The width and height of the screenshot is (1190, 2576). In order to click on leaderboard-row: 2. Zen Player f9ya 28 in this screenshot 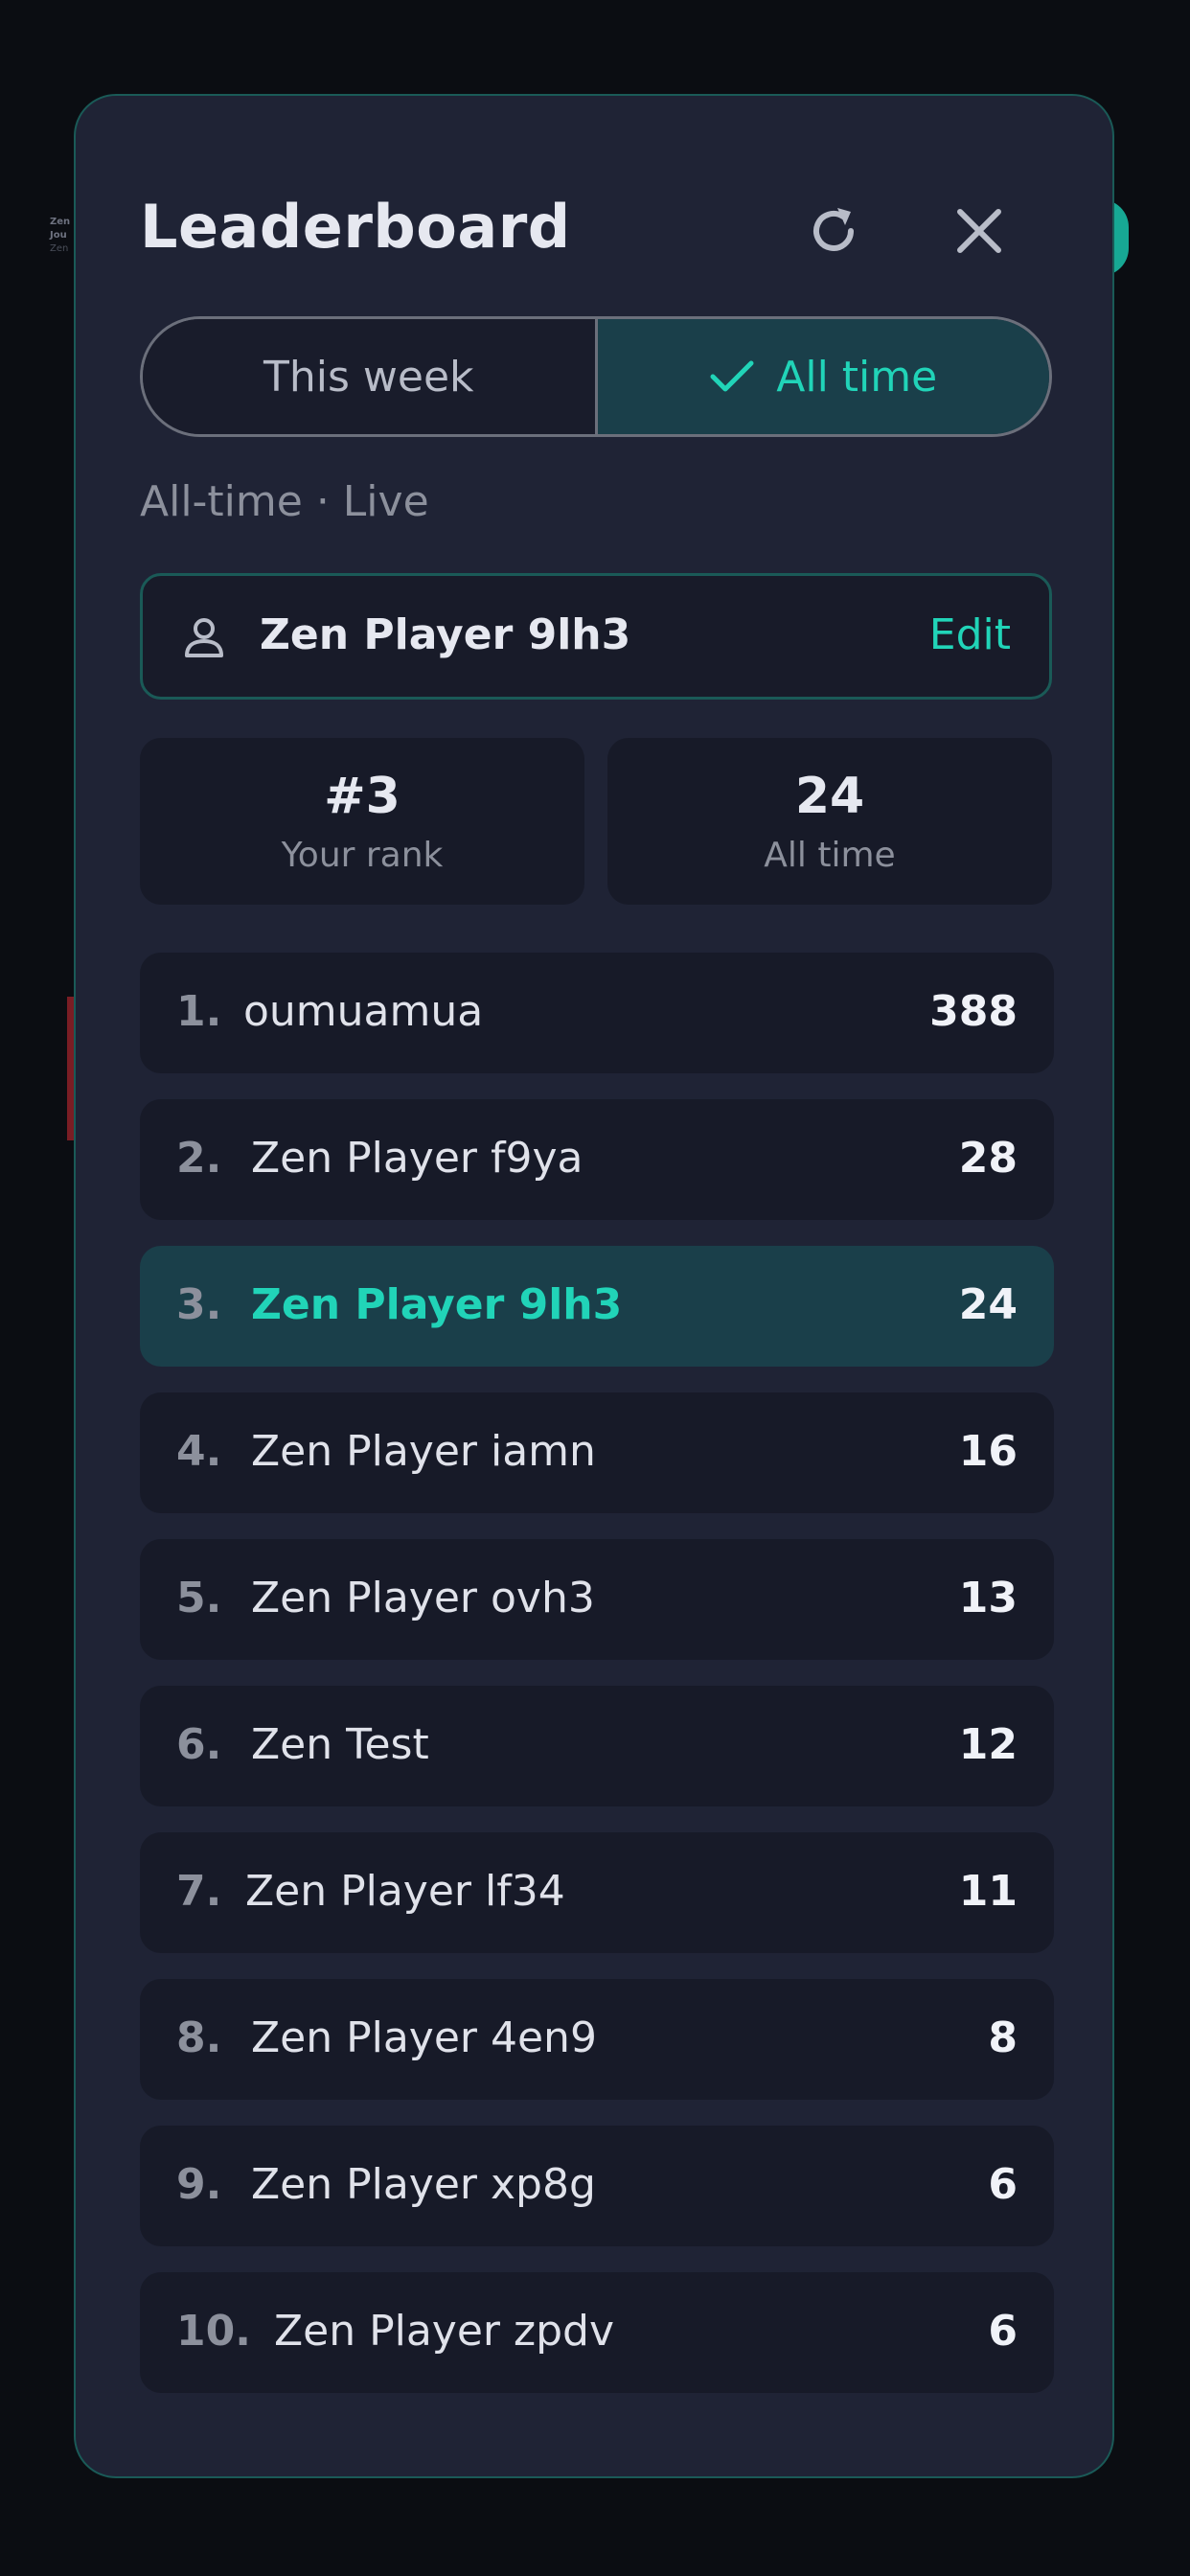, I will do `click(597, 1159)`.